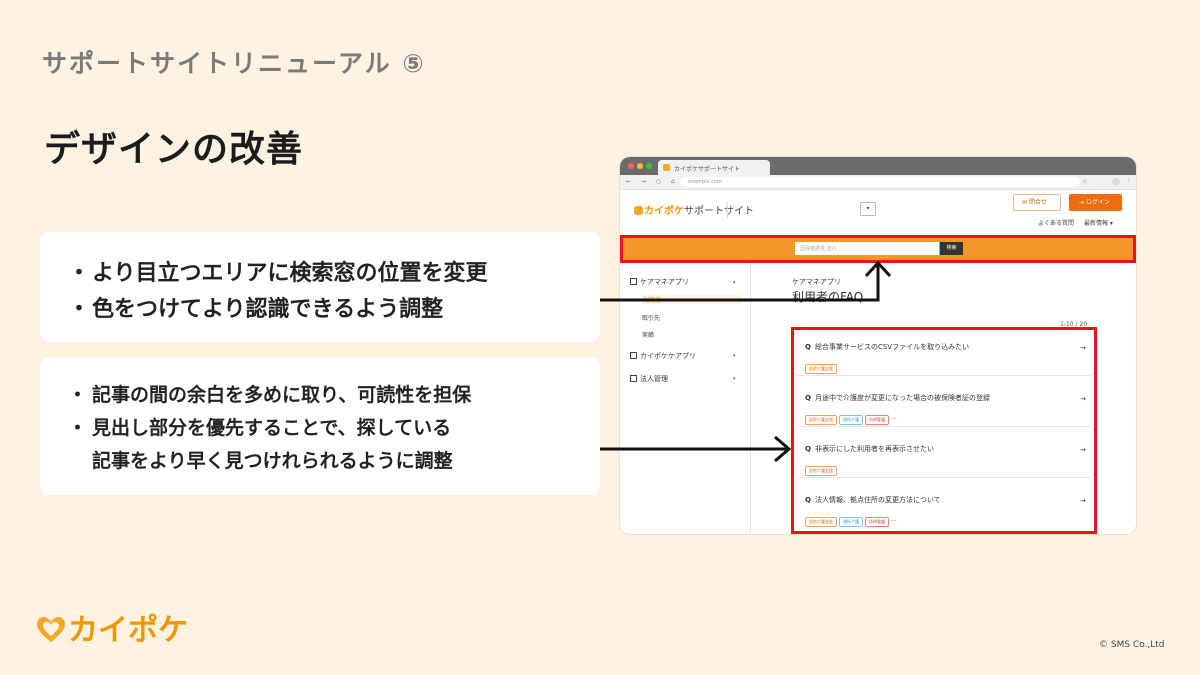 The image size is (1200, 675). What do you see at coordinates (260, 428) in the screenshot?
I see `point-line: ・見出し部分を優先することで、探している` at bounding box center [260, 428].